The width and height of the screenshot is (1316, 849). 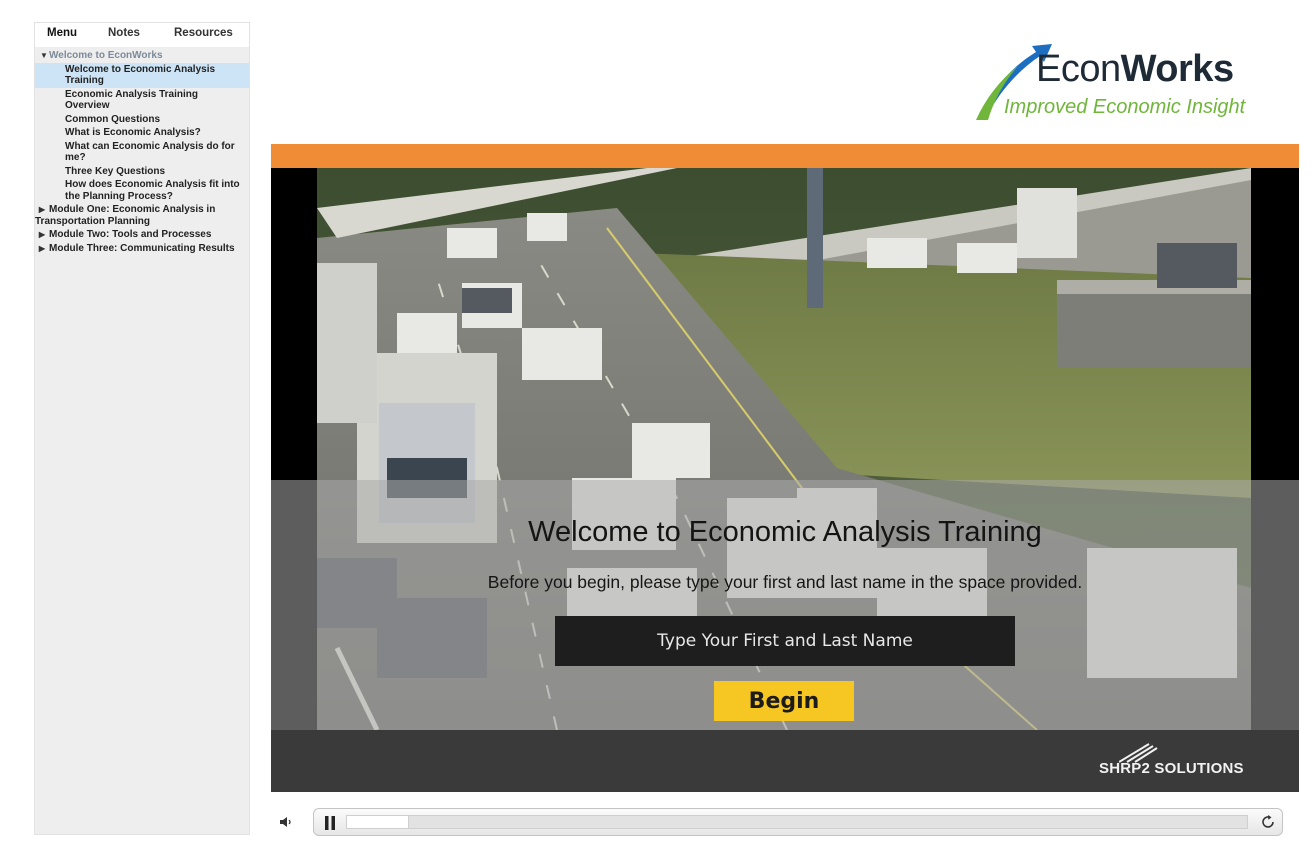 I want to click on progress-bar-container, so click(x=798, y=822).